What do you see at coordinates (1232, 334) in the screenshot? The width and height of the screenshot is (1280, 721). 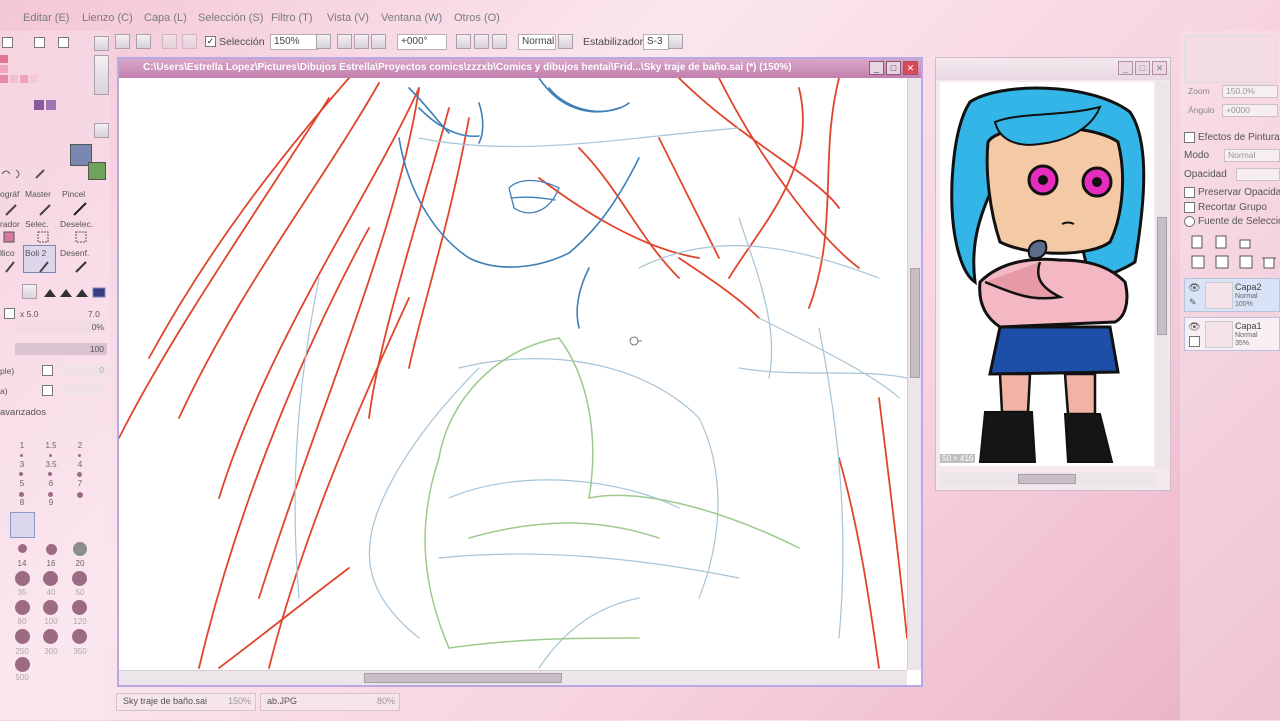 I see `layer-row-capa1: 👁 Capa1 Normal 35%` at bounding box center [1232, 334].